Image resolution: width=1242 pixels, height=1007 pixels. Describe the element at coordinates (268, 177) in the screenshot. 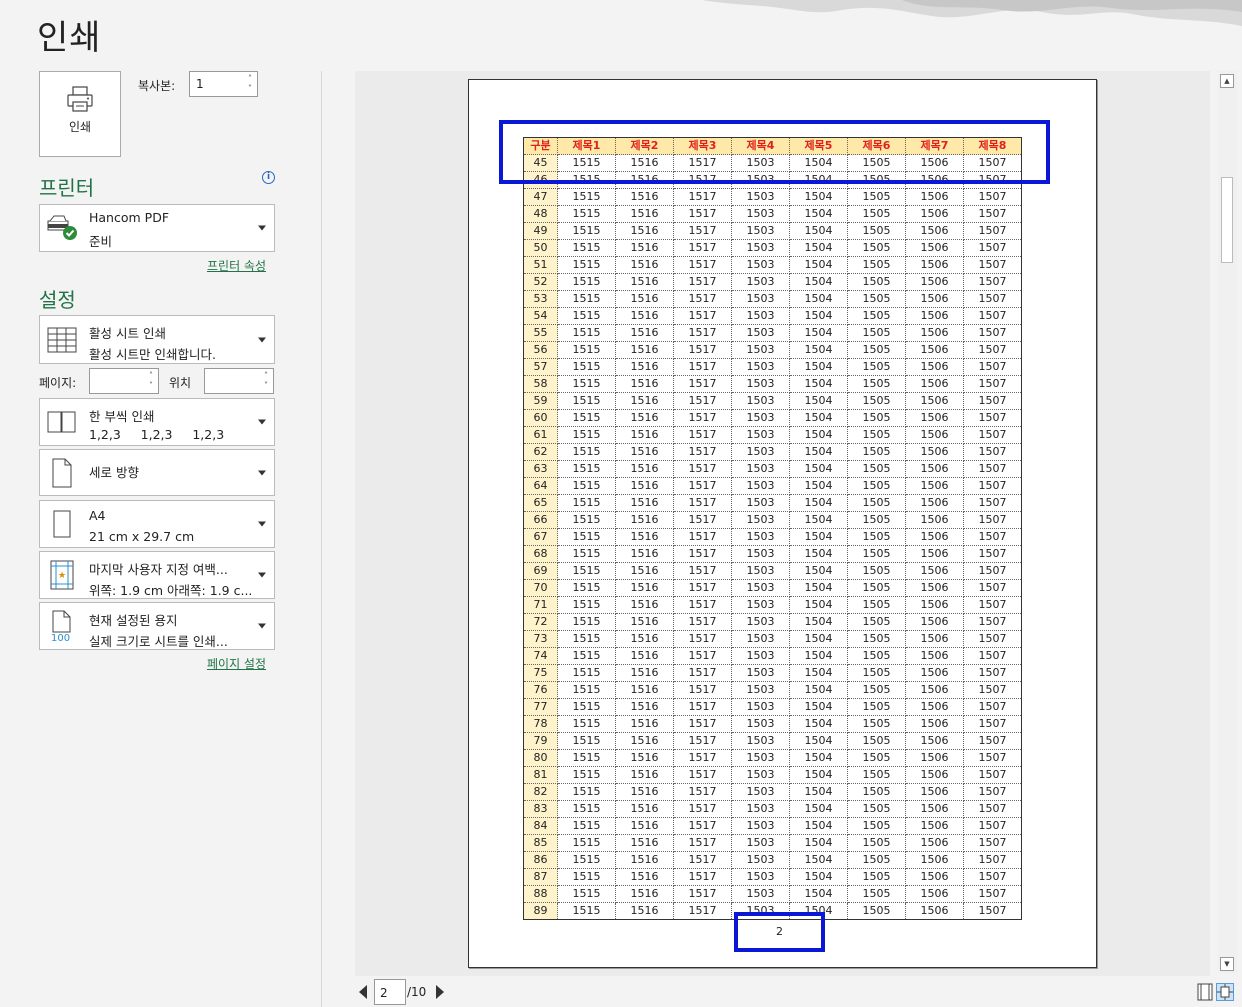

I see `info-icon: i` at that location.